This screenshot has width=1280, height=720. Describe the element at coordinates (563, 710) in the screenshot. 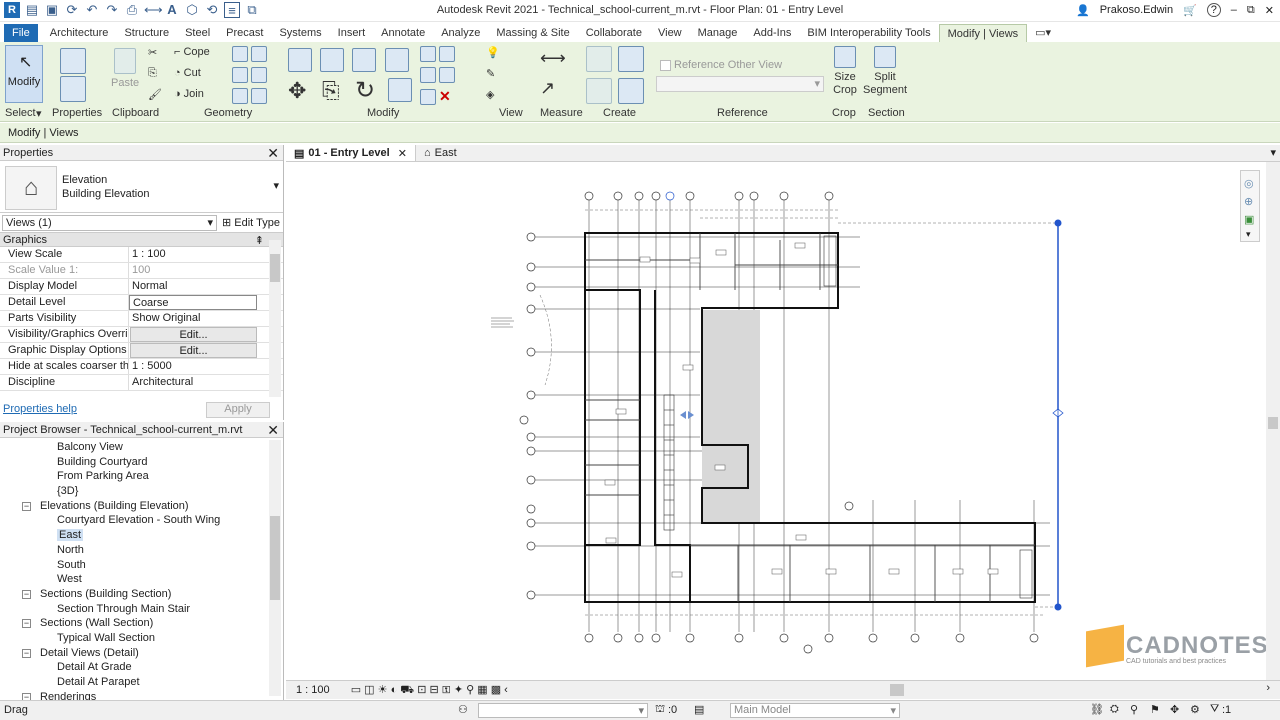

I see `workset-dropdown: ▾` at that location.